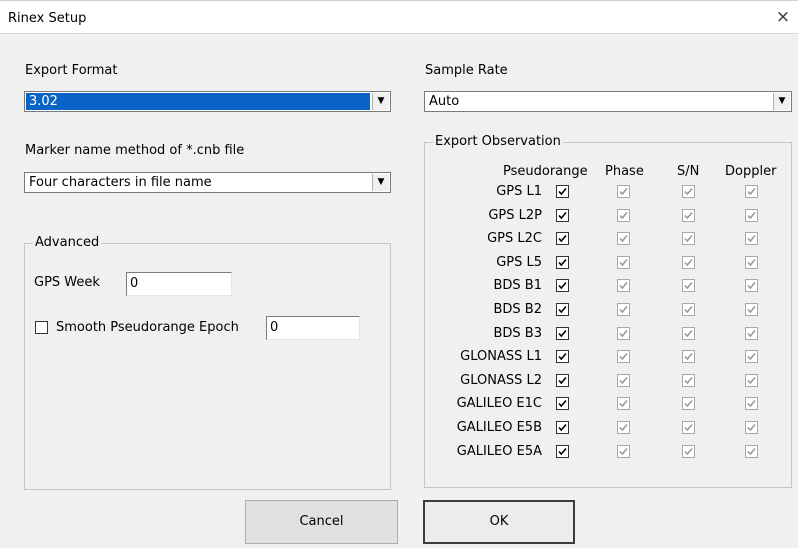  What do you see at coordinates (179, 284) in the screenshot?
I see `gps-week-input: 0` at bounding box center [179, 284].